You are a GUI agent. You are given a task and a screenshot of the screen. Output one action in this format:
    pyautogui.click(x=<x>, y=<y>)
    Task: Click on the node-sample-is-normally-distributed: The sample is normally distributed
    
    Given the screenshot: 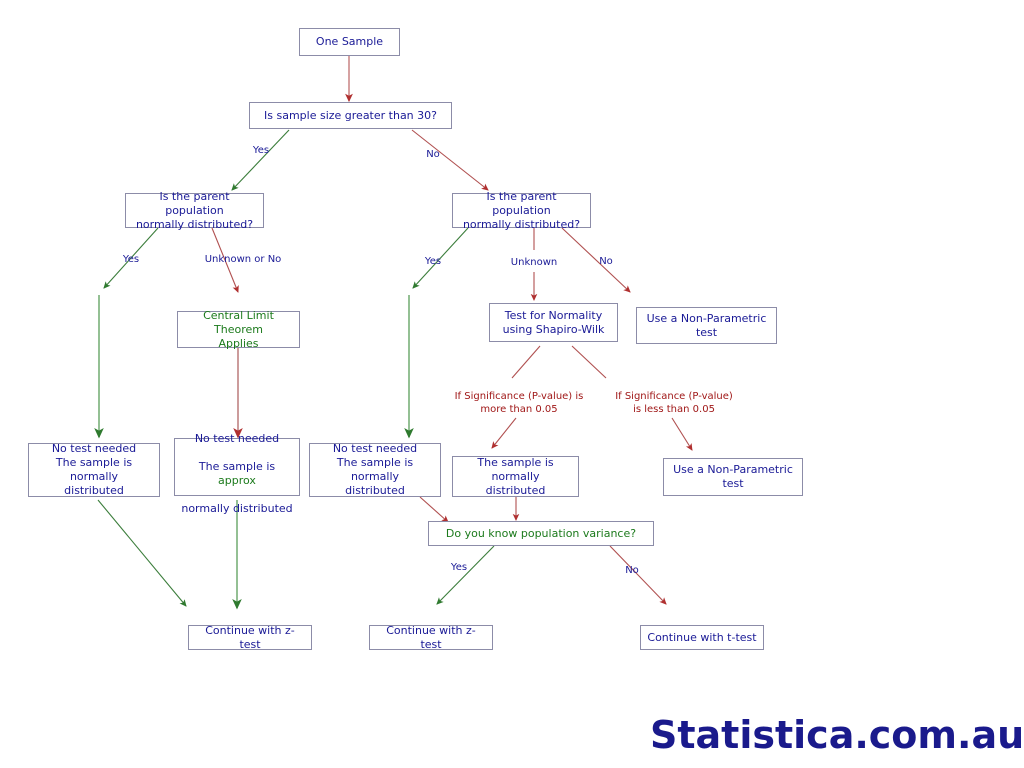 What is the action you would take?
    pyautogui.click(x=515, y=476)
    